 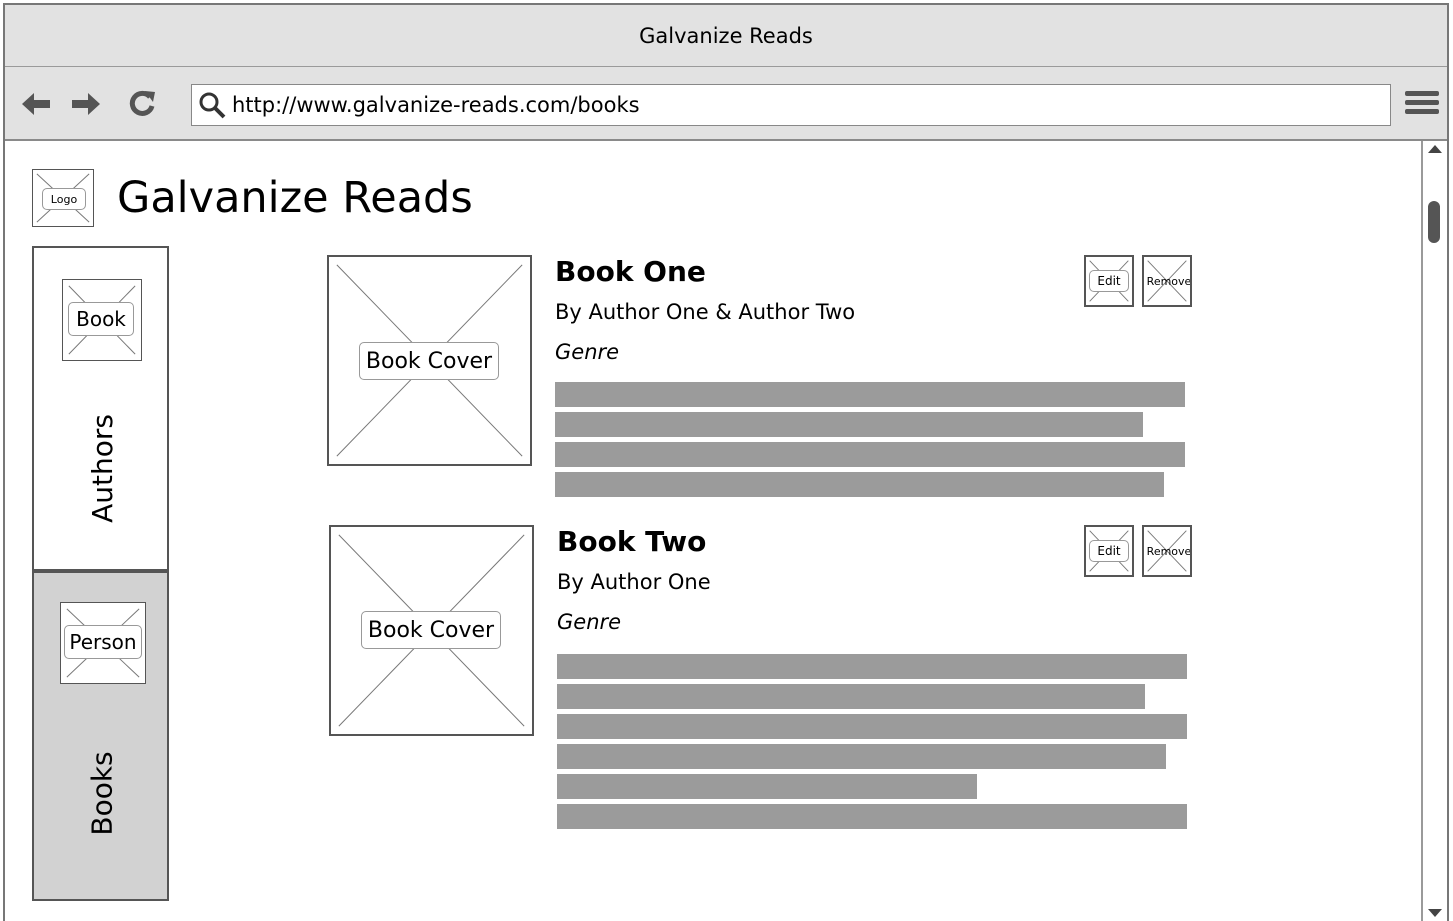 I want to click on person-image-placeholder: Person, so click(x=103, y=643).